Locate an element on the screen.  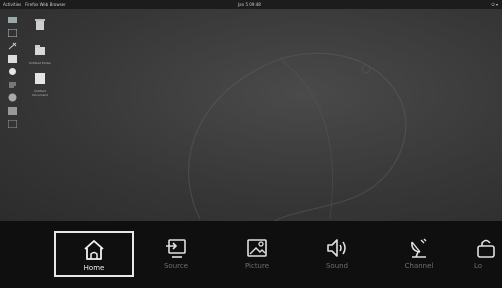
source-icon is located at coordinates (176, 248).